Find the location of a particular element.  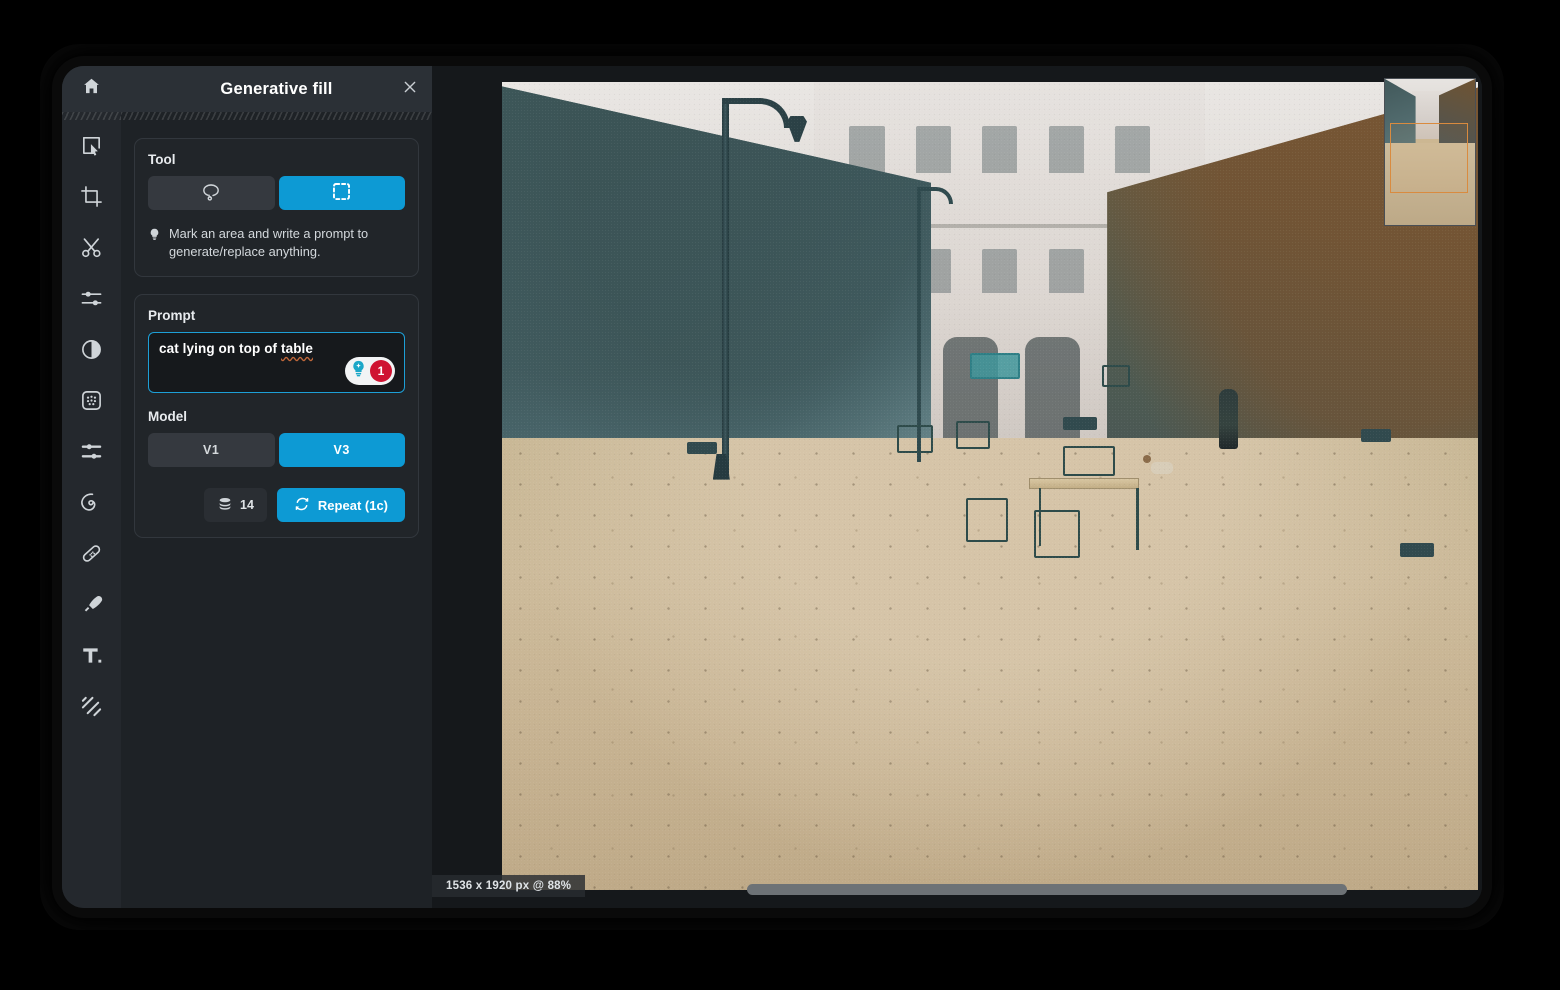

canvas-bottom-strip is located at coordinates (957, 902).